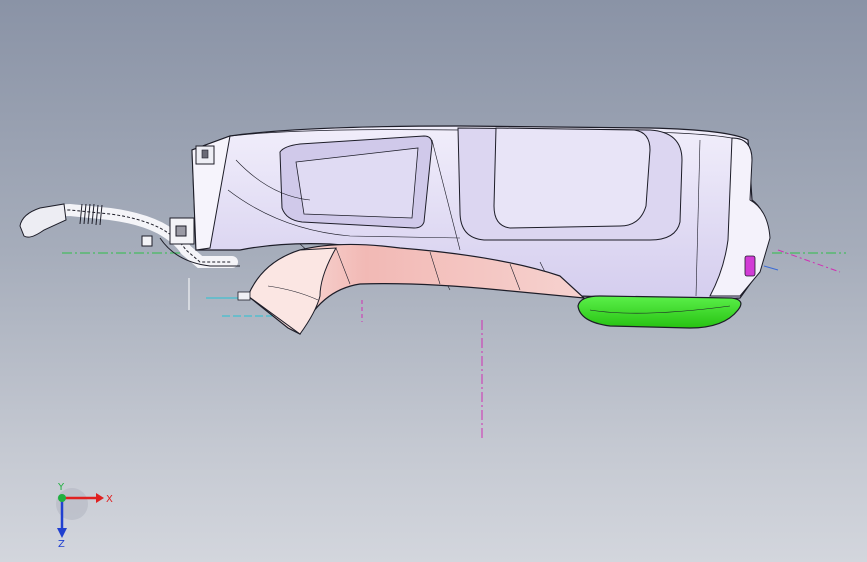 The width and height of the screenshot is (867, 562). What do you see at coordinates (572, 178) in the screenshot?
I see `window-recess-right-inner` at bounding box center [572, 178].